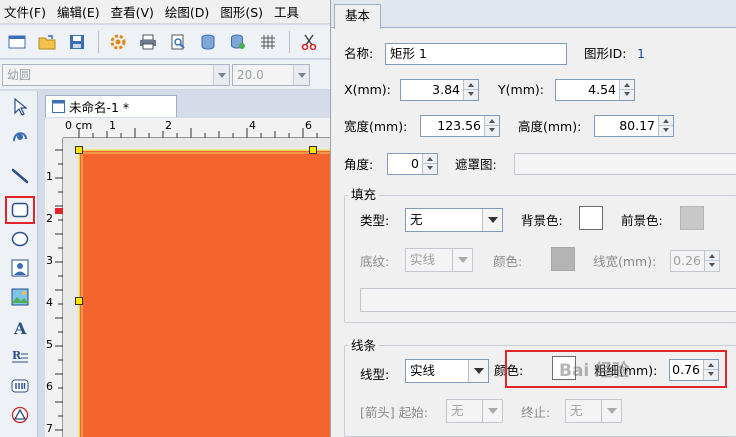  I want to click on database-icon, so click(208, 42).